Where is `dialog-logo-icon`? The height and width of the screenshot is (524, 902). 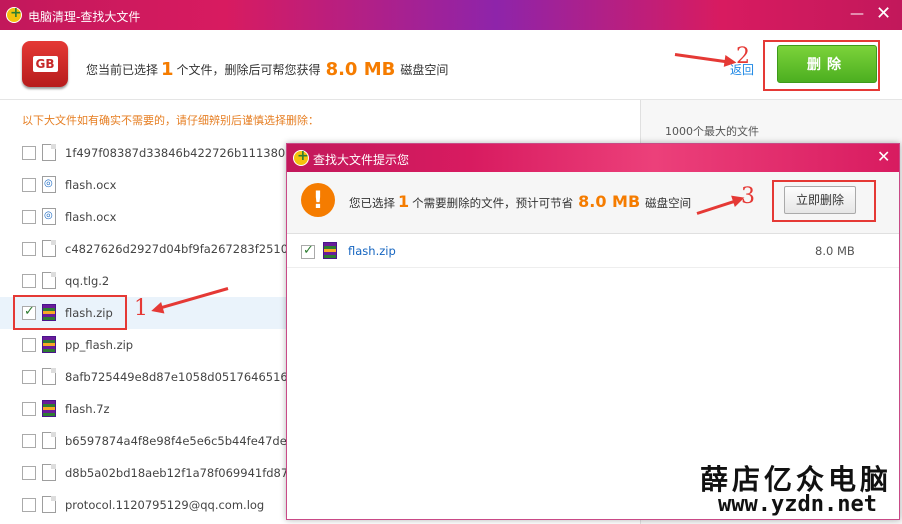
dialog-logo-icon is located at coordinates (301, 157).